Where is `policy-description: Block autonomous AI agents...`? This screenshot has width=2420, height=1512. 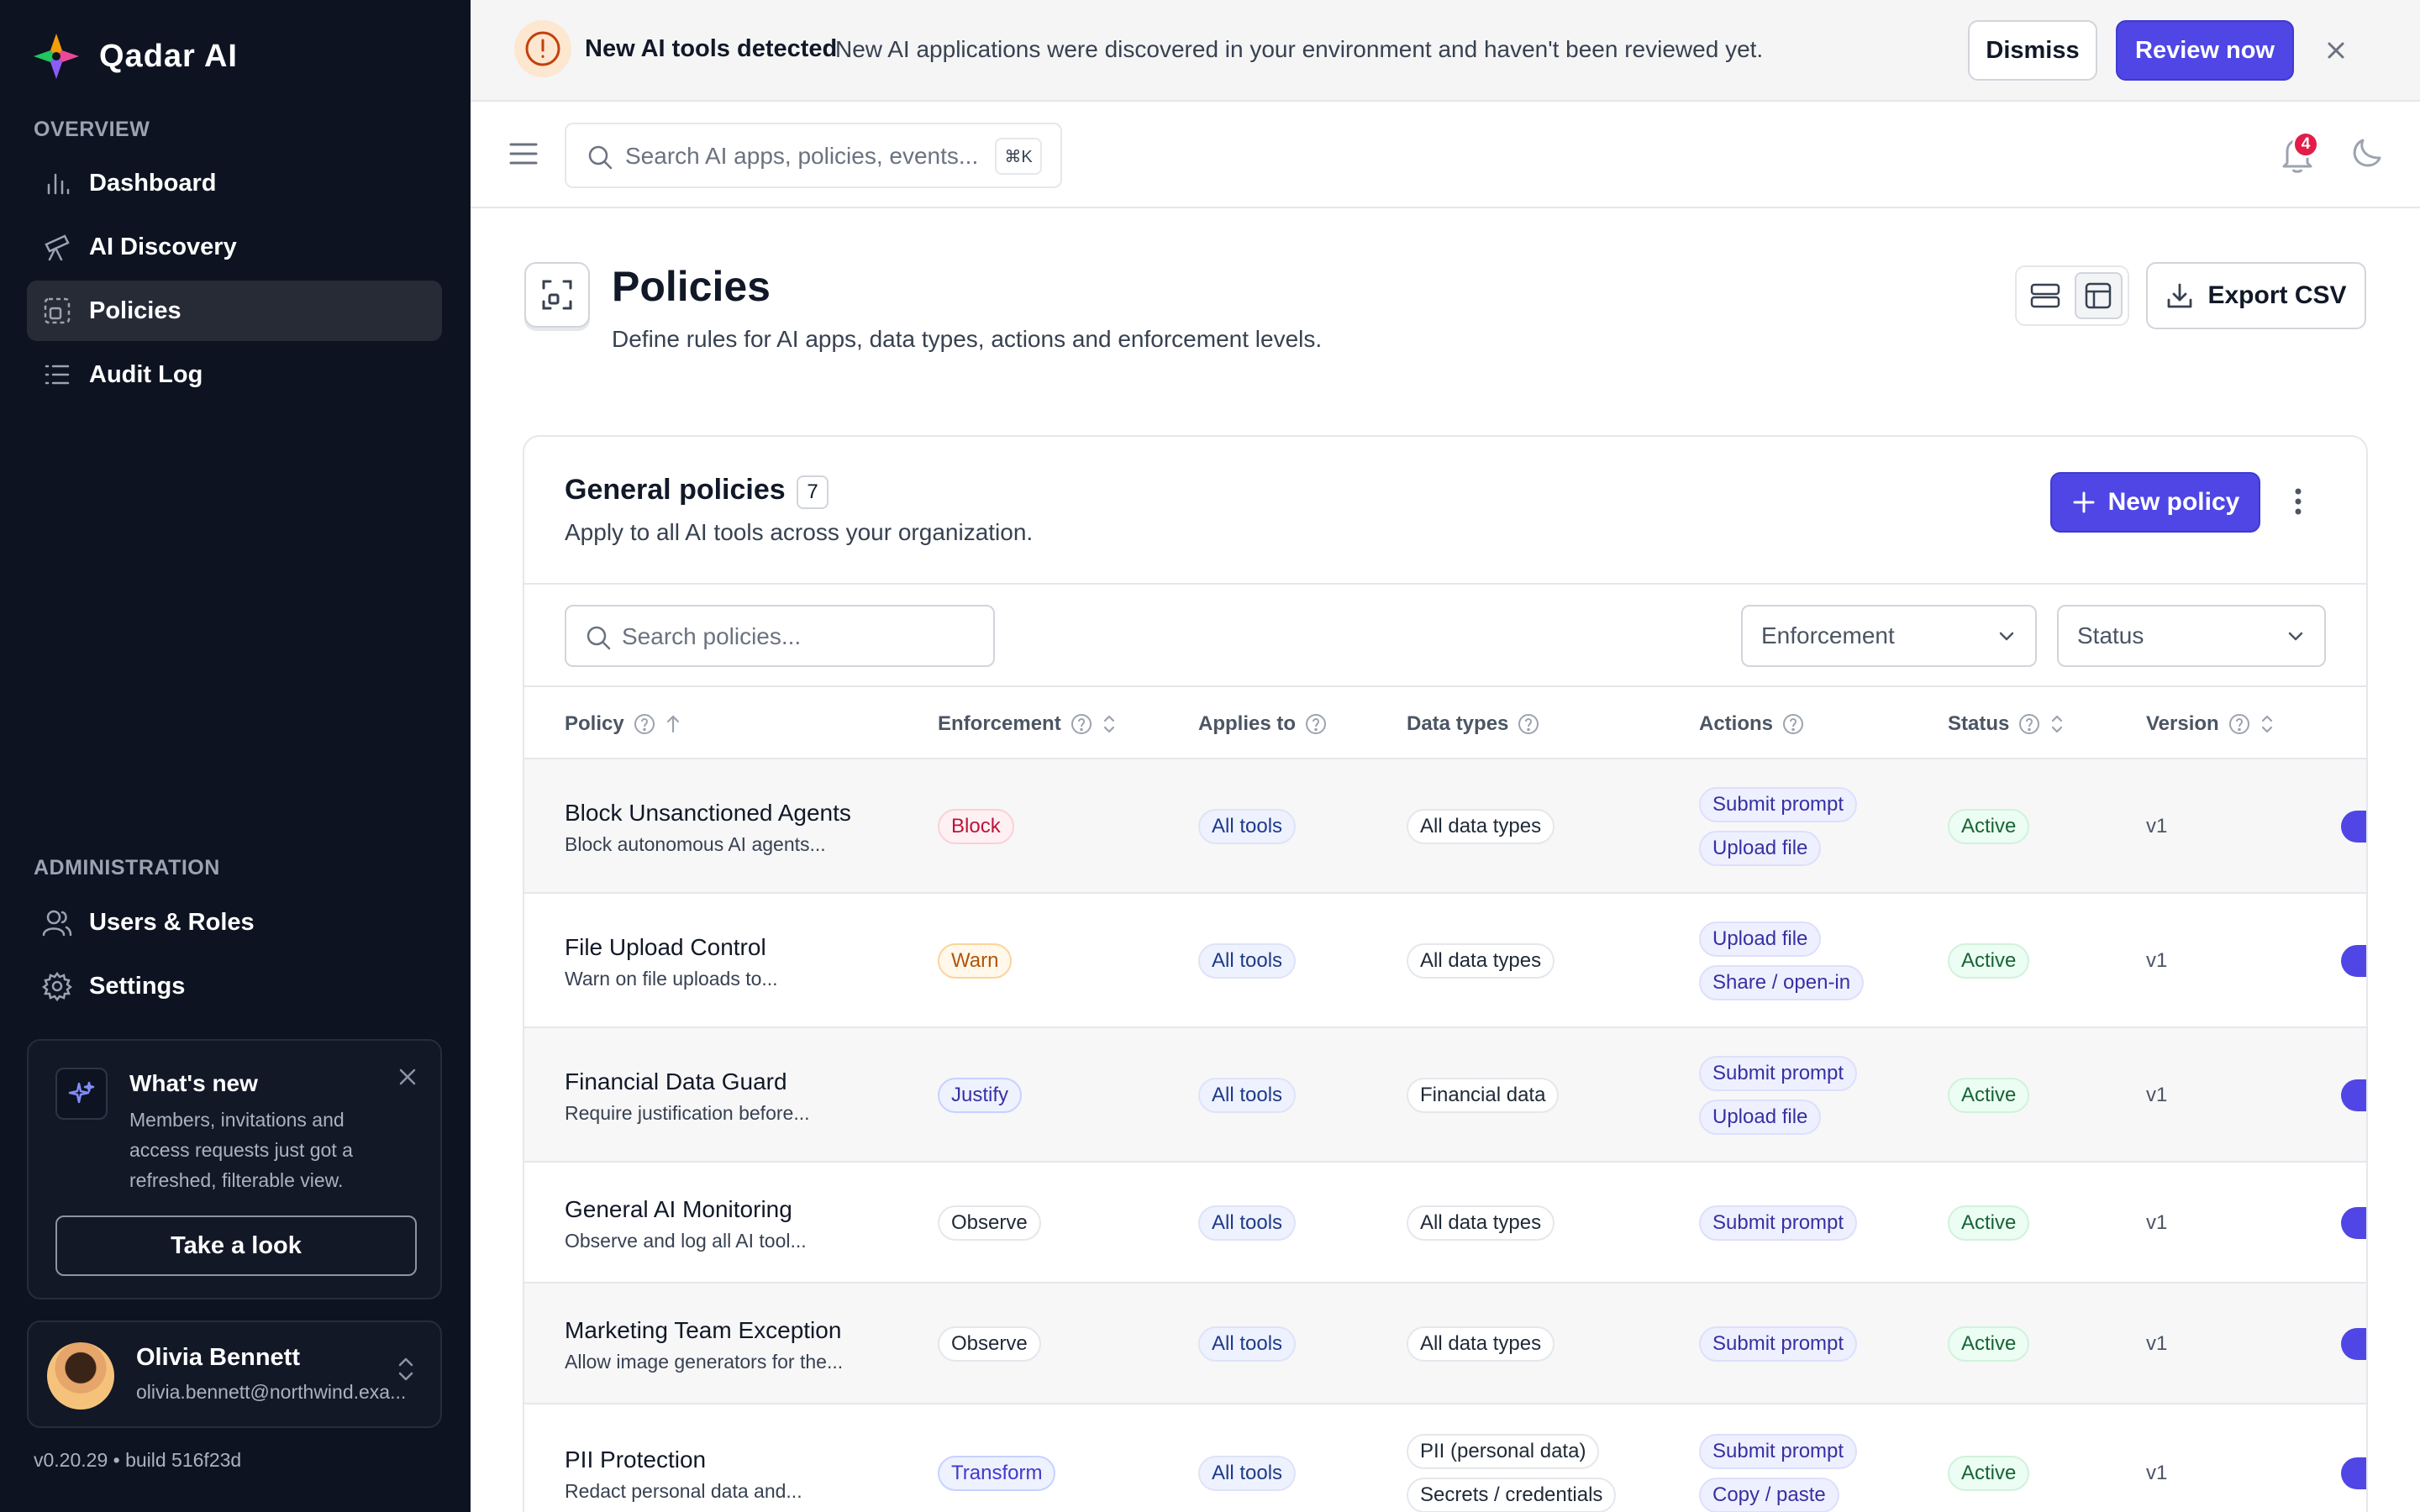
policy-description: Block autonomous AI agents... is located at coordinates (695, 844).